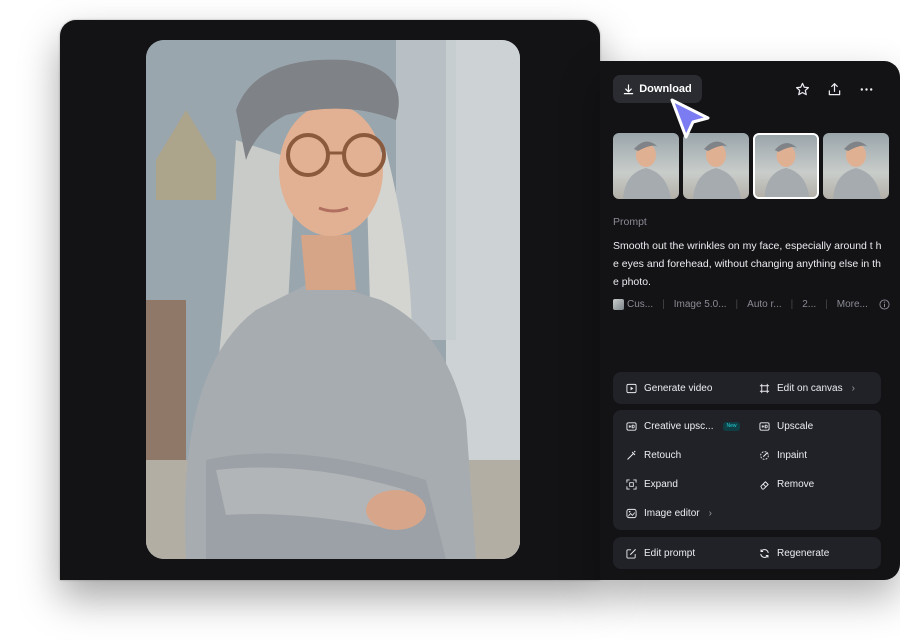 The image size is (900, 640). What do you see at coordinates (731, 426) in the screenshot?
I see `new-badge: New` at bounding box center [731, 426].